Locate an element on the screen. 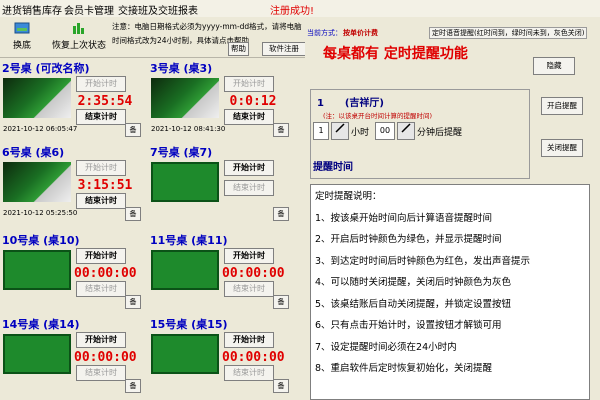  instruction-line: 定时提醒说明： is located at coordinates (348, 196).